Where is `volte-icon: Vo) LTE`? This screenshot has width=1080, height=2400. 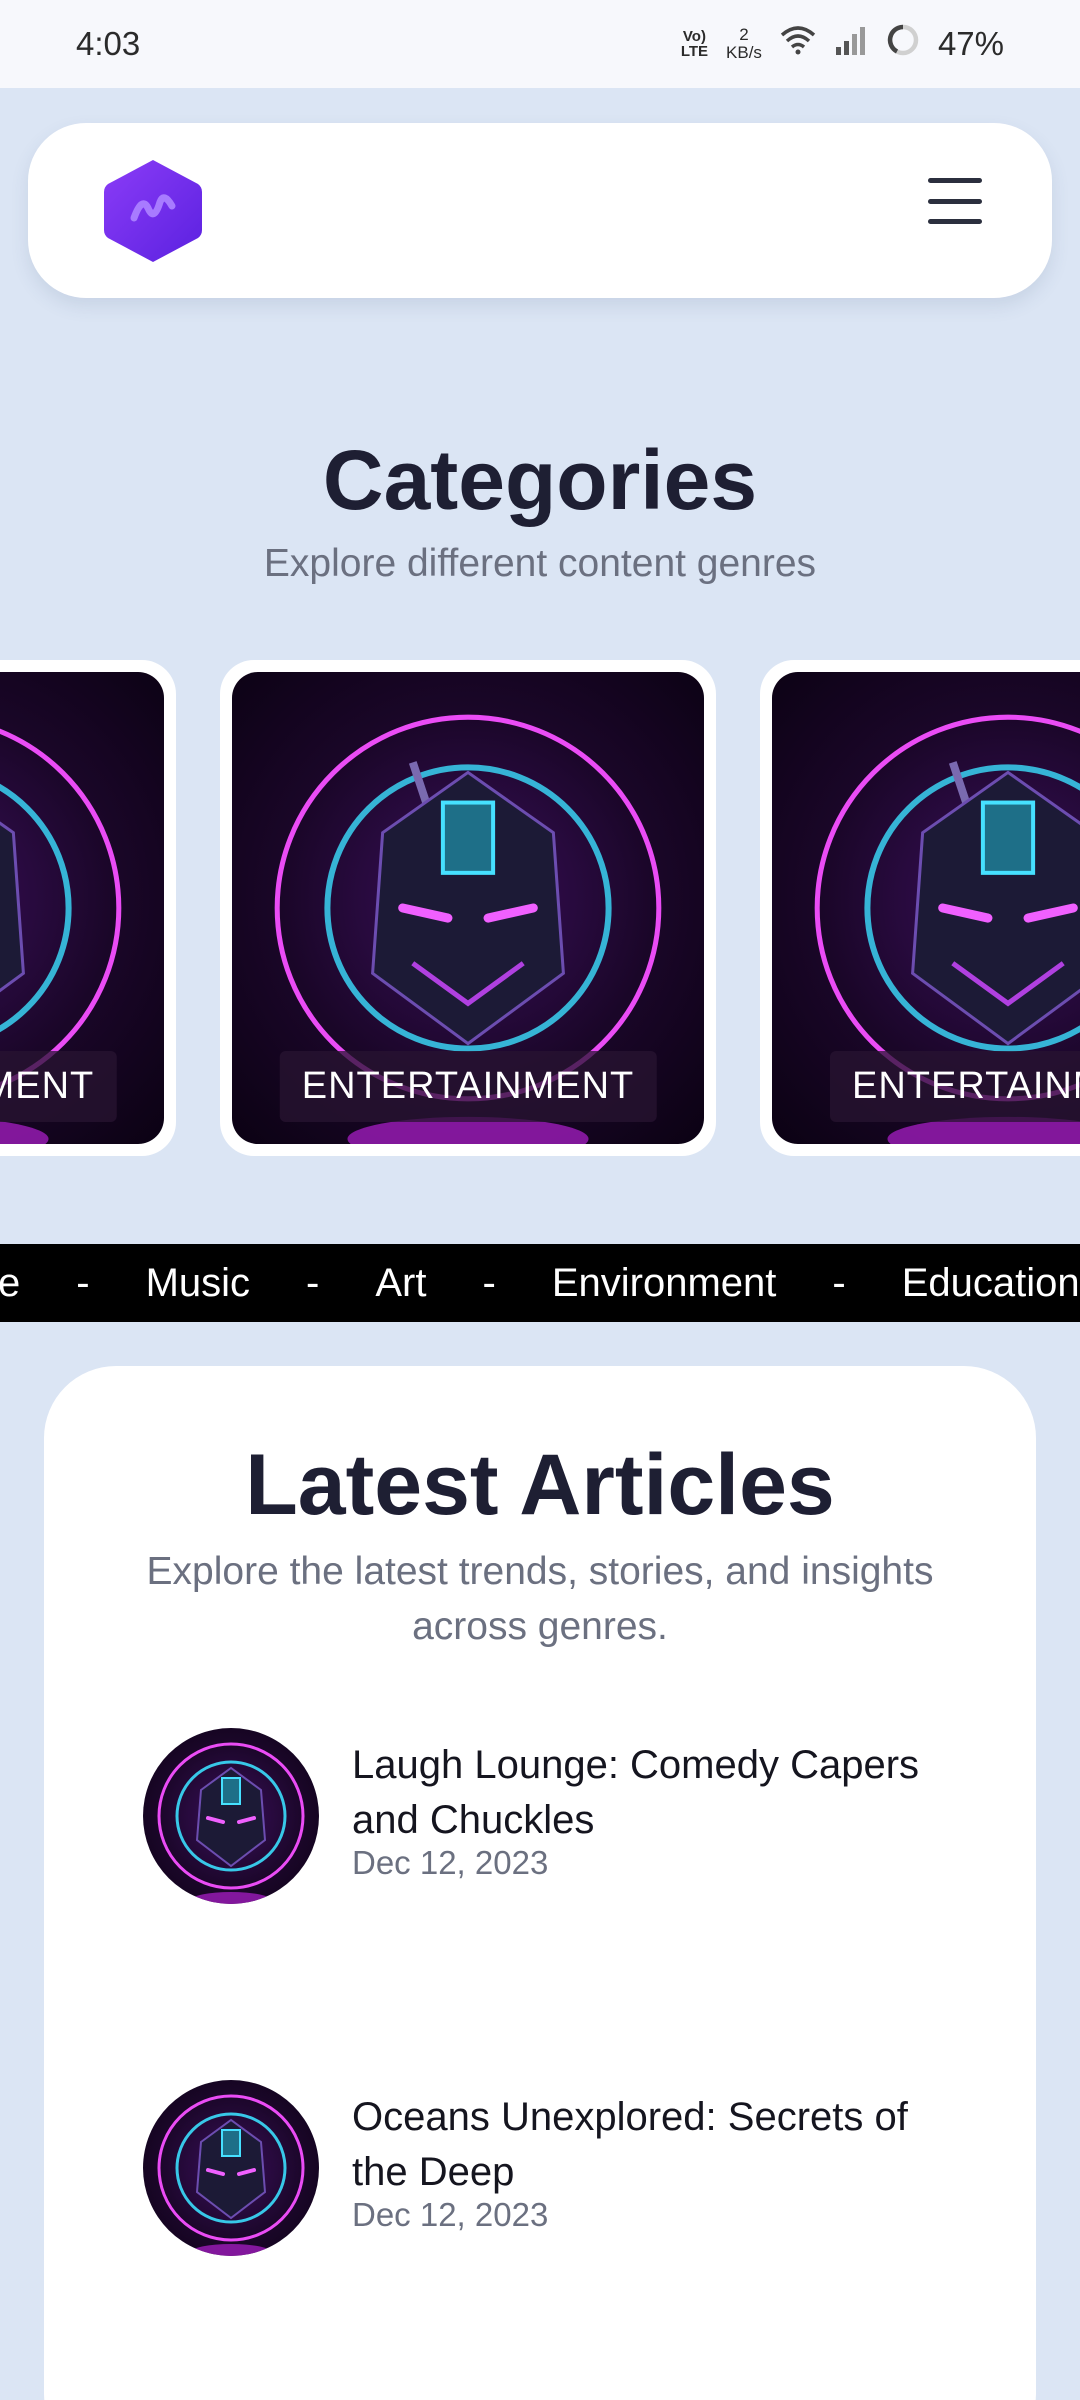
volte-icon: Vo) LTE is located at coordinates (694, 44).